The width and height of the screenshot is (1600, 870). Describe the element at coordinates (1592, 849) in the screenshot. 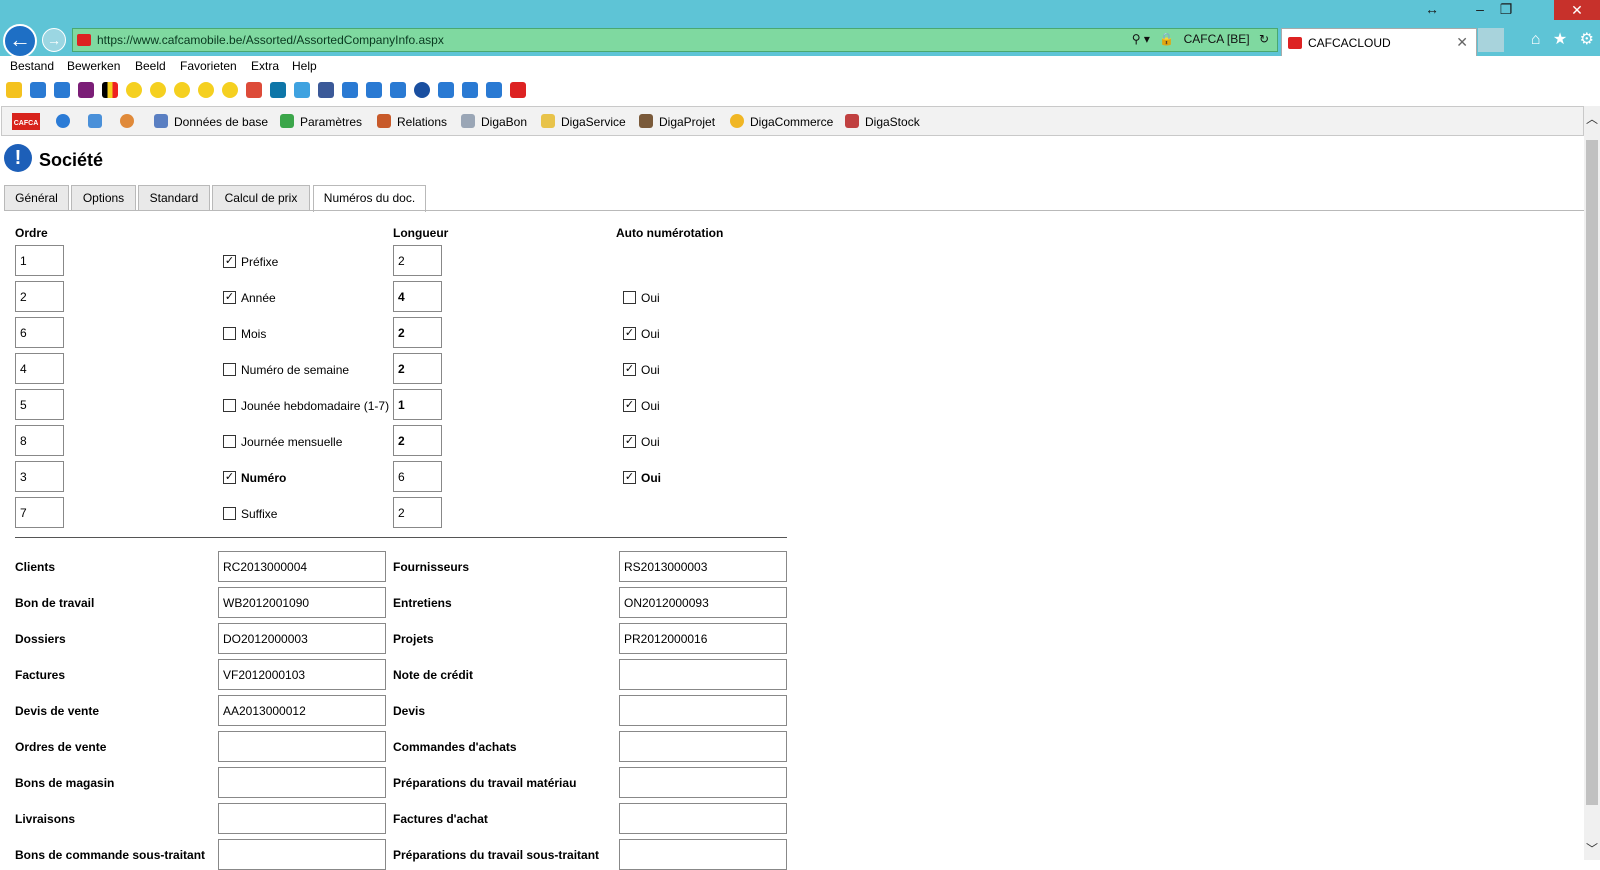

I see `scroll-down-icon: ﹀` at that location.